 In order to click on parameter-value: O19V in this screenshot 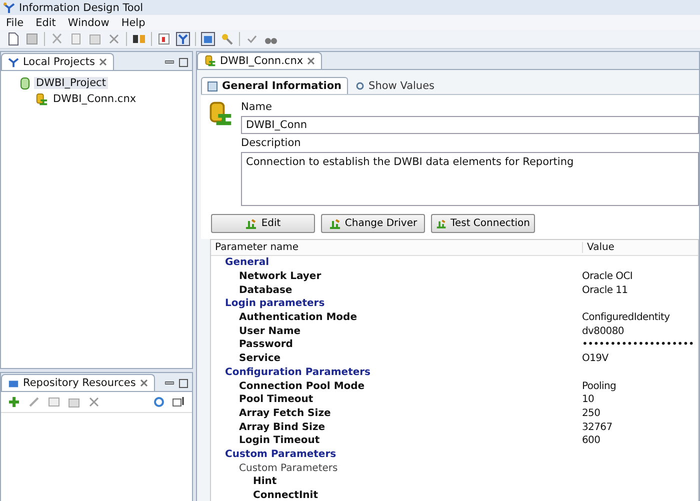, I will do `click(595, 358)`.